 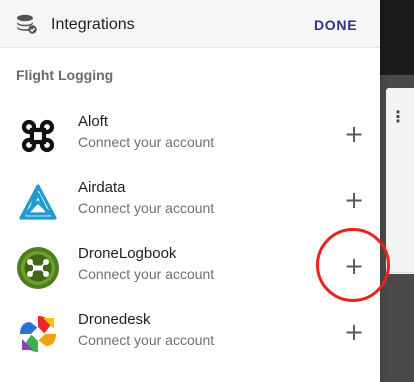 What do you see at coordinates (38, 202) in the screenshot?
I see `airdata-logo` at bounding box center [38, 202].